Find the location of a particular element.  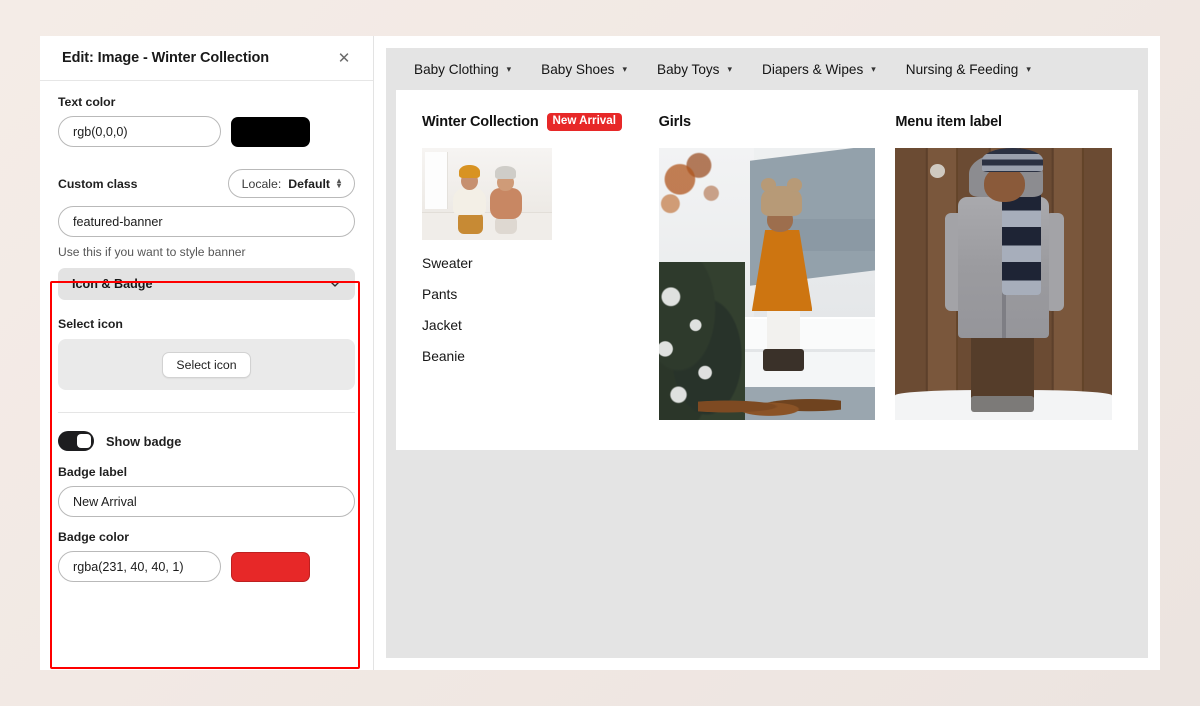

badge-color-group: Badge color is located at coordinates (206, 556).